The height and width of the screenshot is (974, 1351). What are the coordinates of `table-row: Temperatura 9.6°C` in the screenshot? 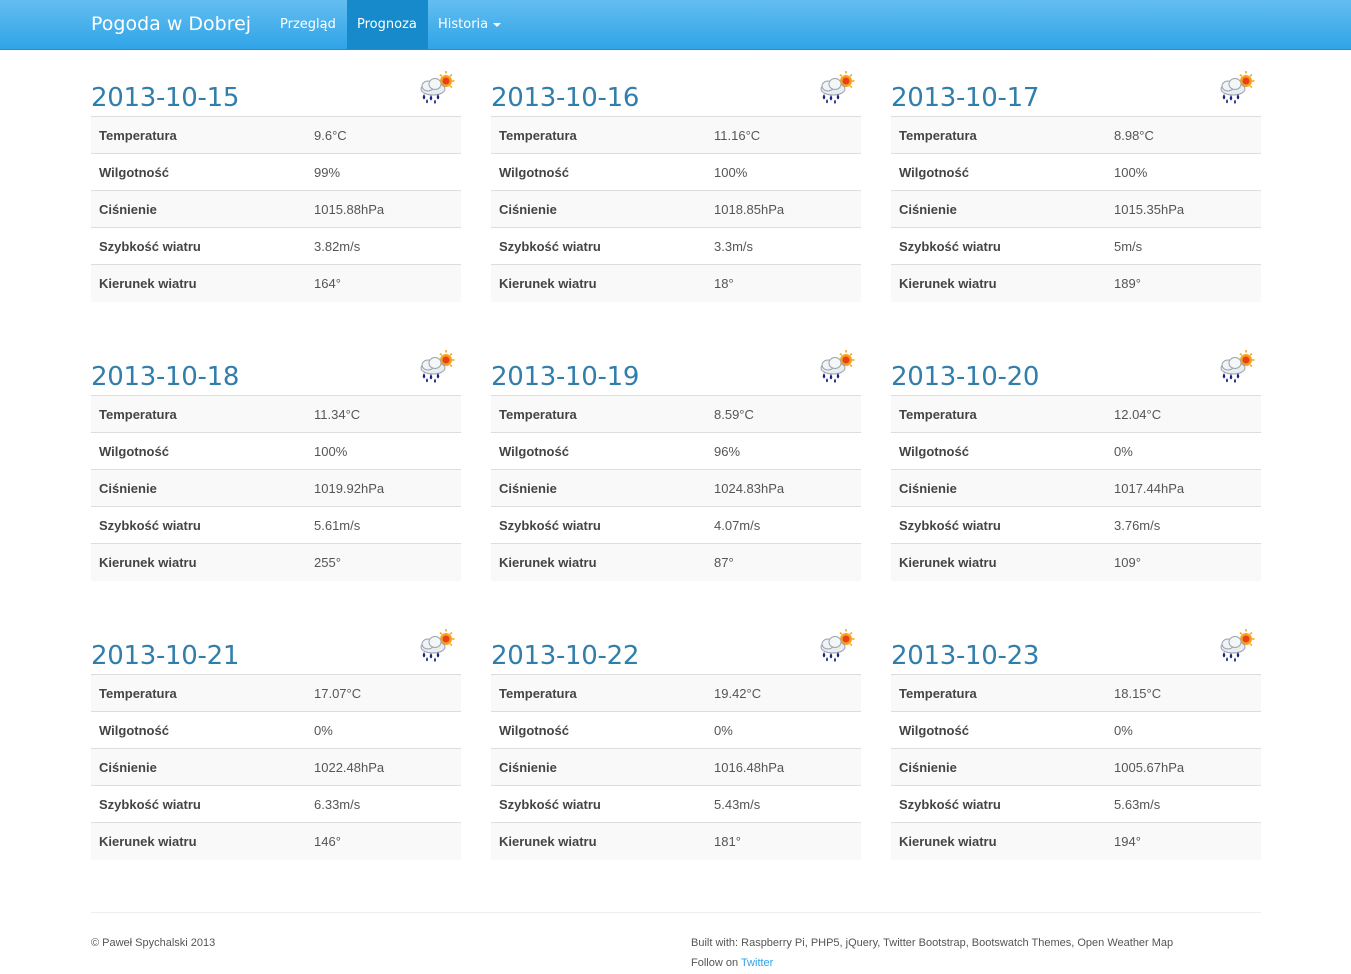 It's located at (276, 135).